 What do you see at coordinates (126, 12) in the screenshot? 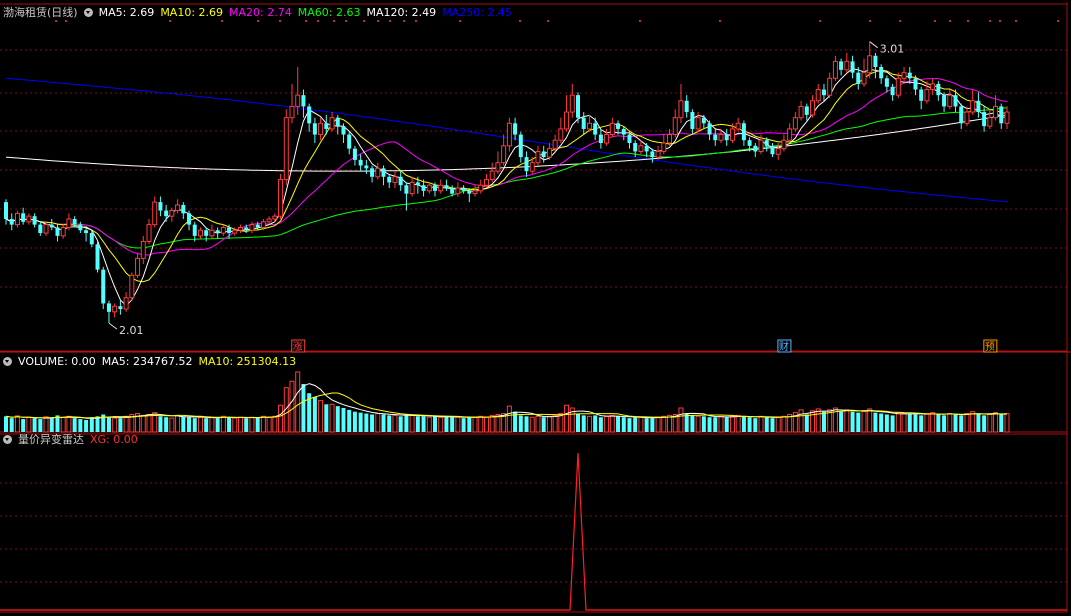
I see `indicator-label: MA5: 2.69` at bounding box center [126, 12].